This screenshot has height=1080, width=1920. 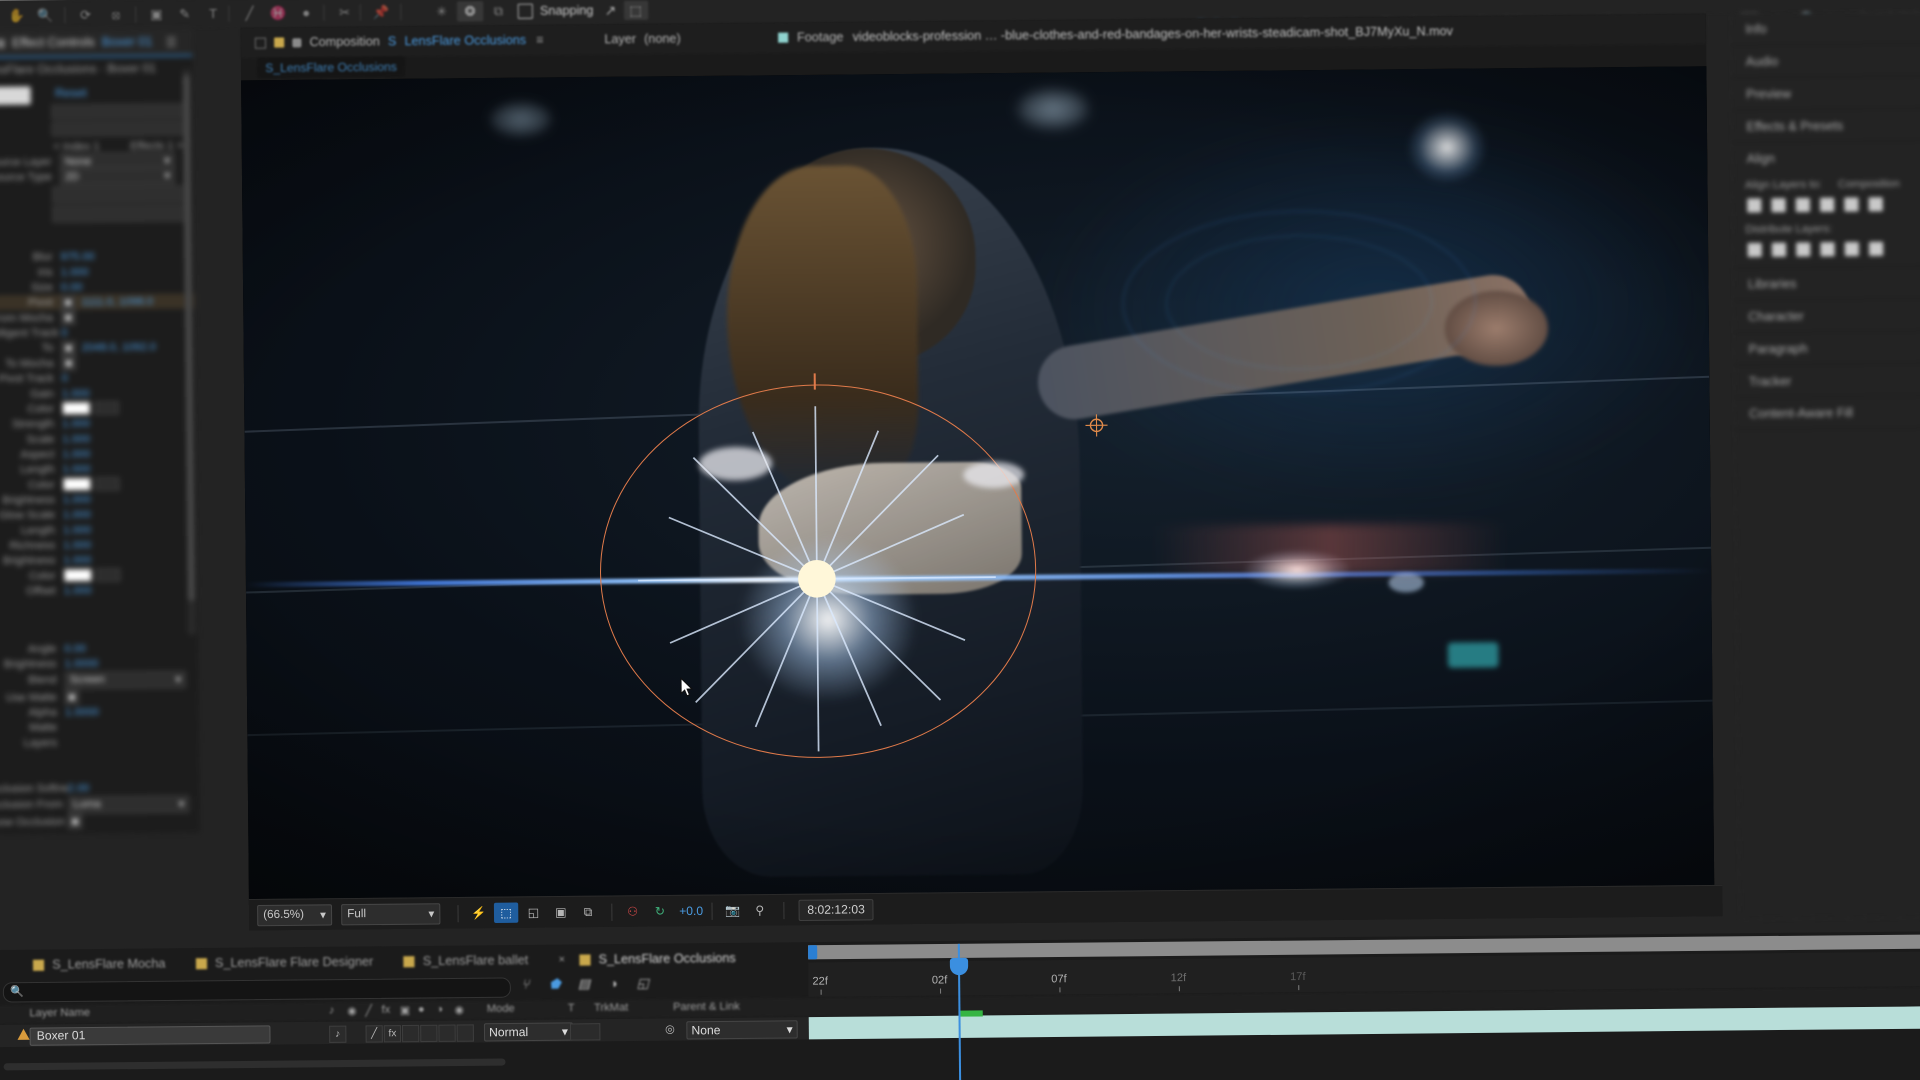 I want to click on align-target-dropdown: Composition, so click(x=1869, y=184).